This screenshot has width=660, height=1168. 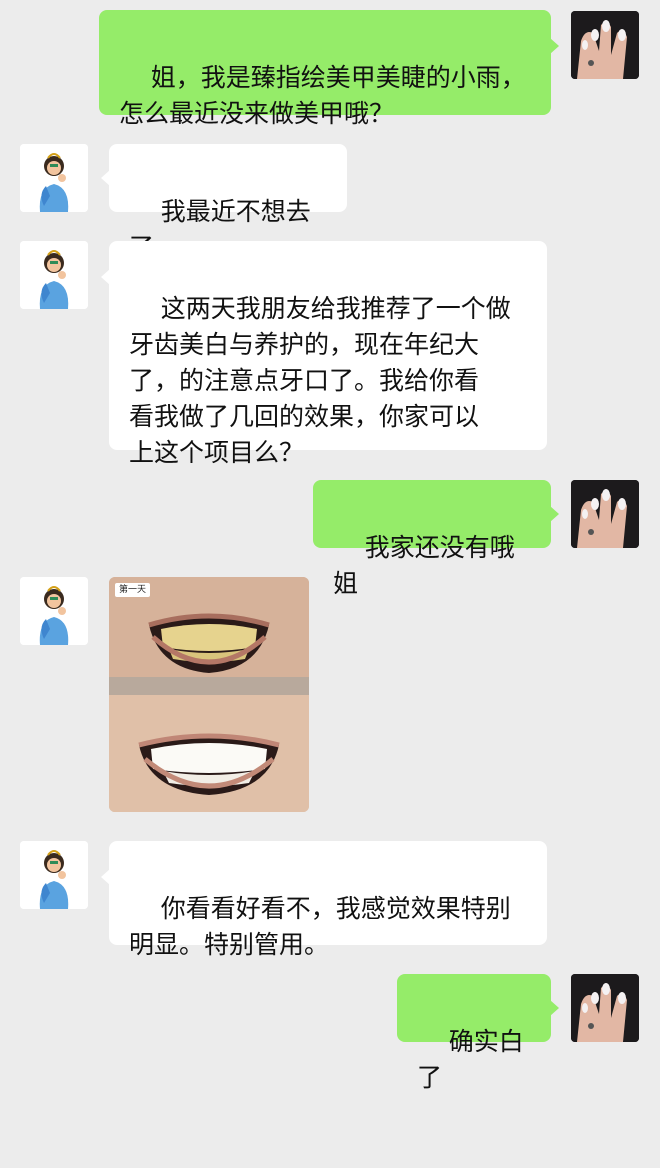 I want to click on message-text: 你看看好看不，我感觉效果特别 明显。特别管用。, so click(x=320, y=926).